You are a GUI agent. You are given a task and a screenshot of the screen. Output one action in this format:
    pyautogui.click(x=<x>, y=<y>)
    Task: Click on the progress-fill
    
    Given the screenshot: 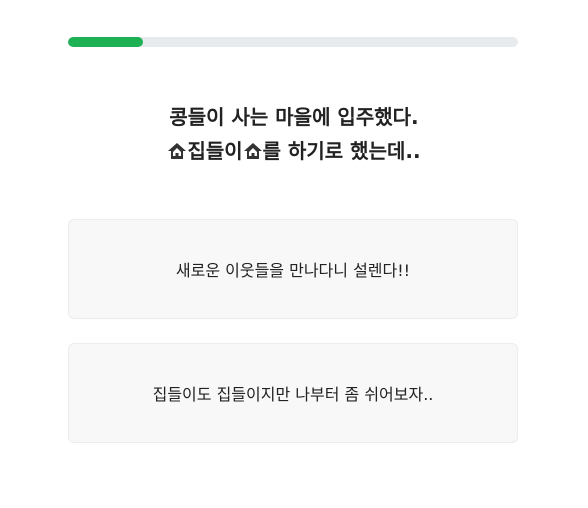 What is the action you would take?
    pyautogui.click(x=106, y=42)
    